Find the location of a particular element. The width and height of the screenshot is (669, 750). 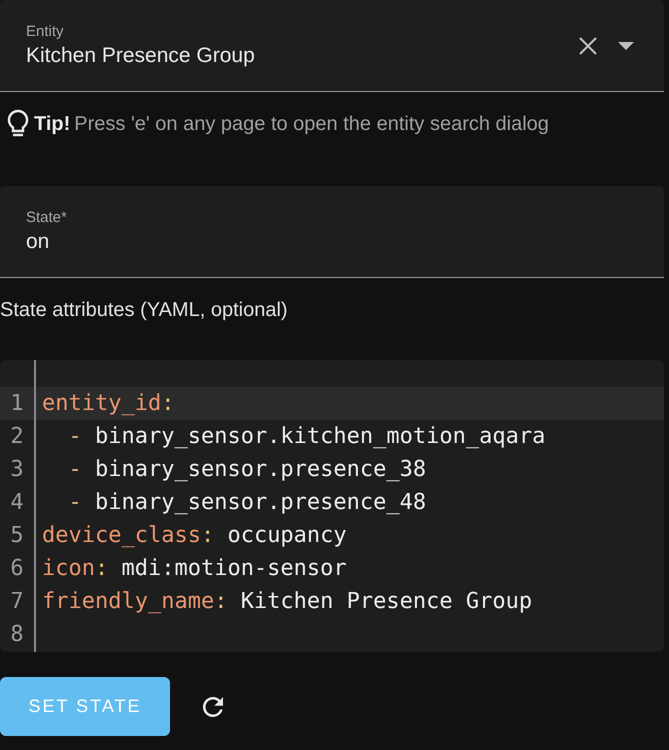

field-label: State* is located at coordinates (47, 217).